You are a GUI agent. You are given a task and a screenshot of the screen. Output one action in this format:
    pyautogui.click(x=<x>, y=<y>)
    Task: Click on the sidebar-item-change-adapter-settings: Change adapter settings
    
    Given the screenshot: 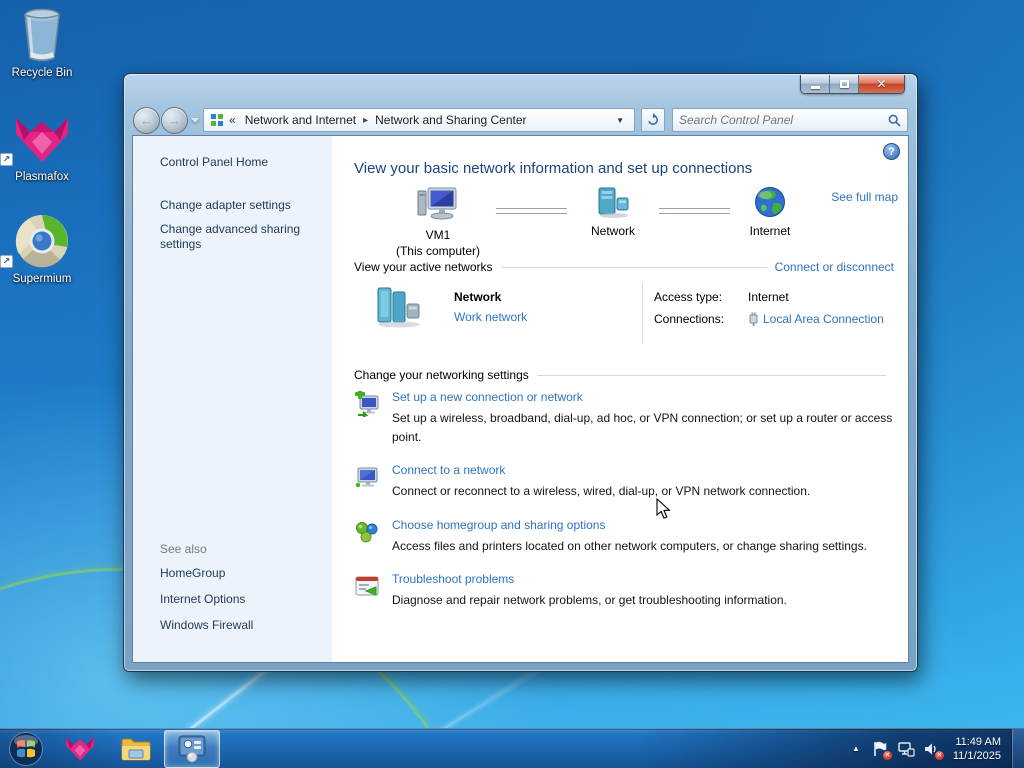 What is the action you would take?
    pyautogui.click(x=241, y=205)
    